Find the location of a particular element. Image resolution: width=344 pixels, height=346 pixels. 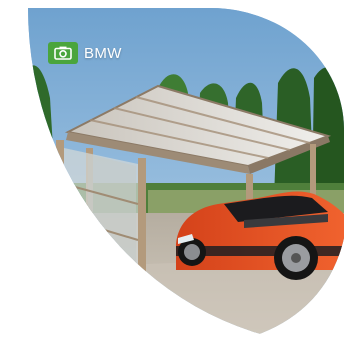

brand-tag-label: BMW is located at coordinates (103, 53).